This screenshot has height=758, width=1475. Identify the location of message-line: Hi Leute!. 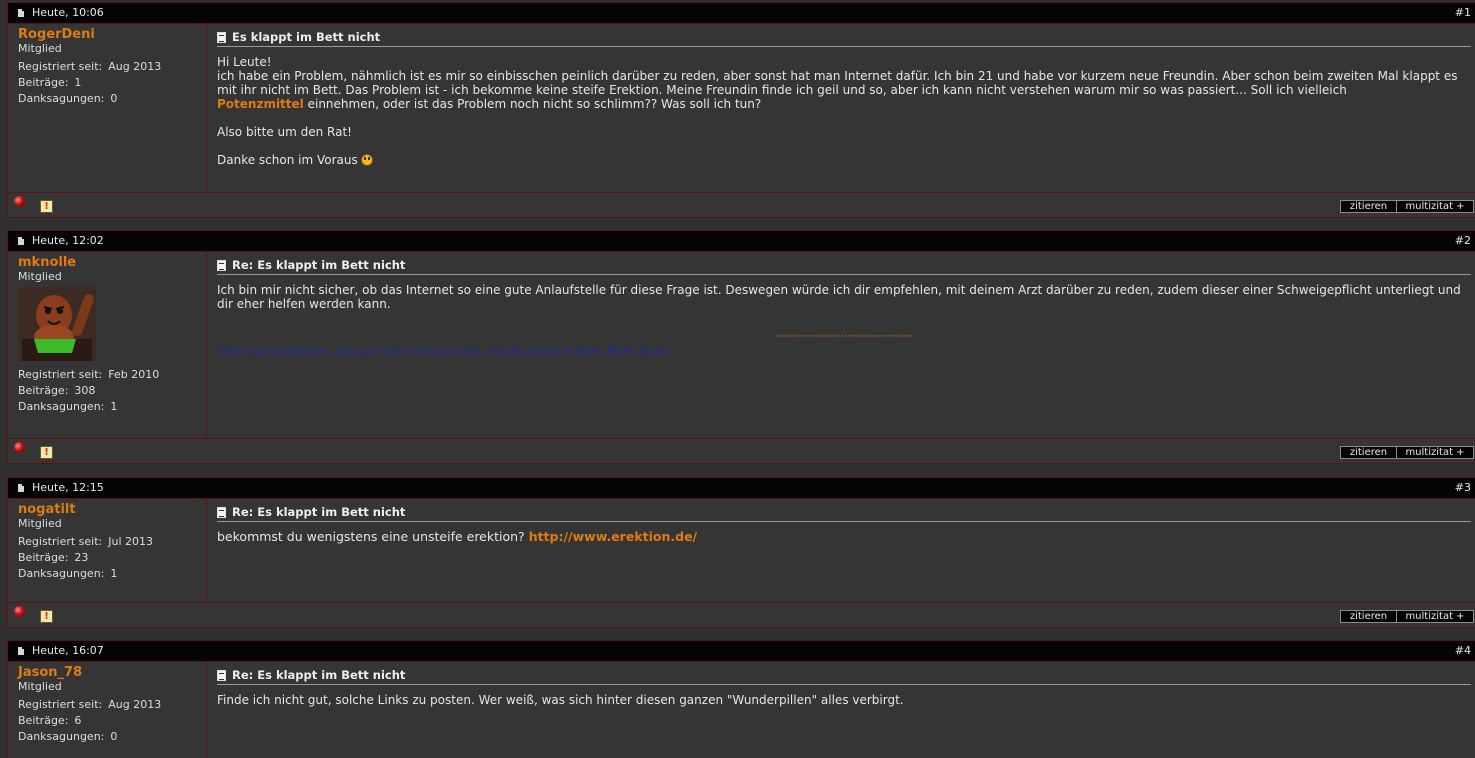
(244, 62).